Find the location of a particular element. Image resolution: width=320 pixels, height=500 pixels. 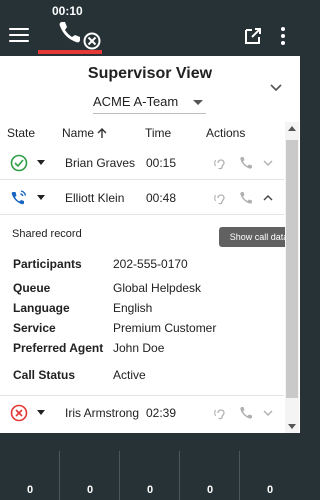

top-bar: 00:10 is located at coordinates (150, 28).